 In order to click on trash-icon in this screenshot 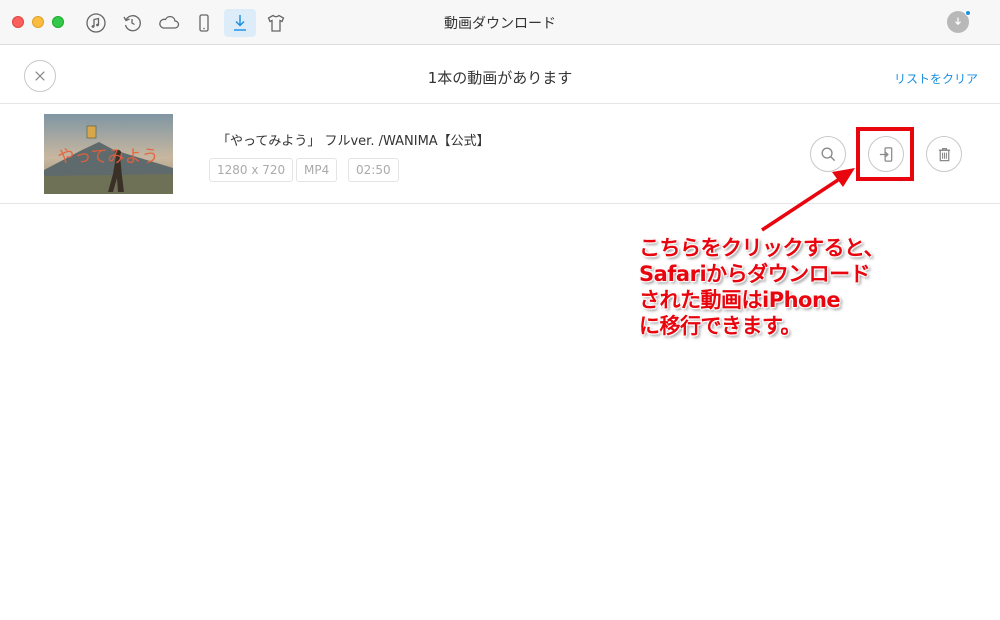, I will do `click(944, 154)`.